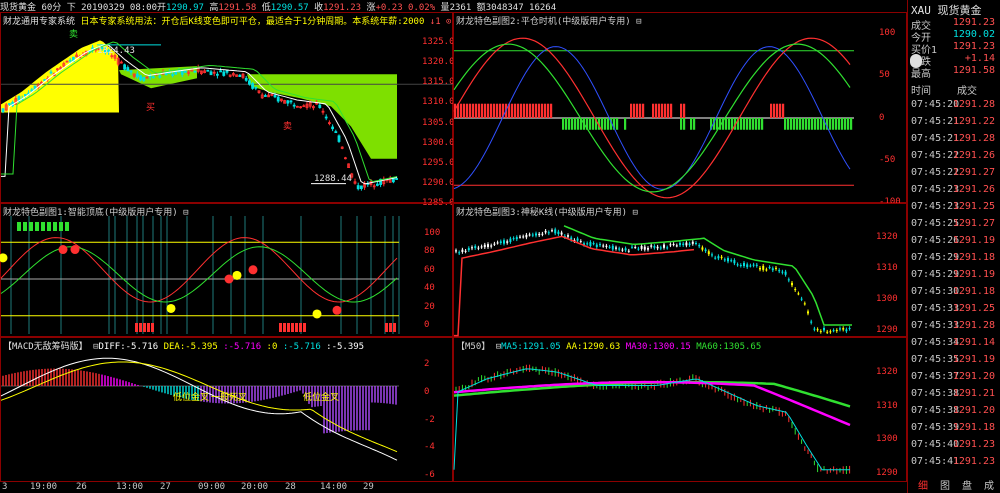 This screenshot has width=1000, height=493. What do you see at coordinates (290, 487) in the screenshot?
I see `time-axis-label: 28` at bounding box center [290, 487].